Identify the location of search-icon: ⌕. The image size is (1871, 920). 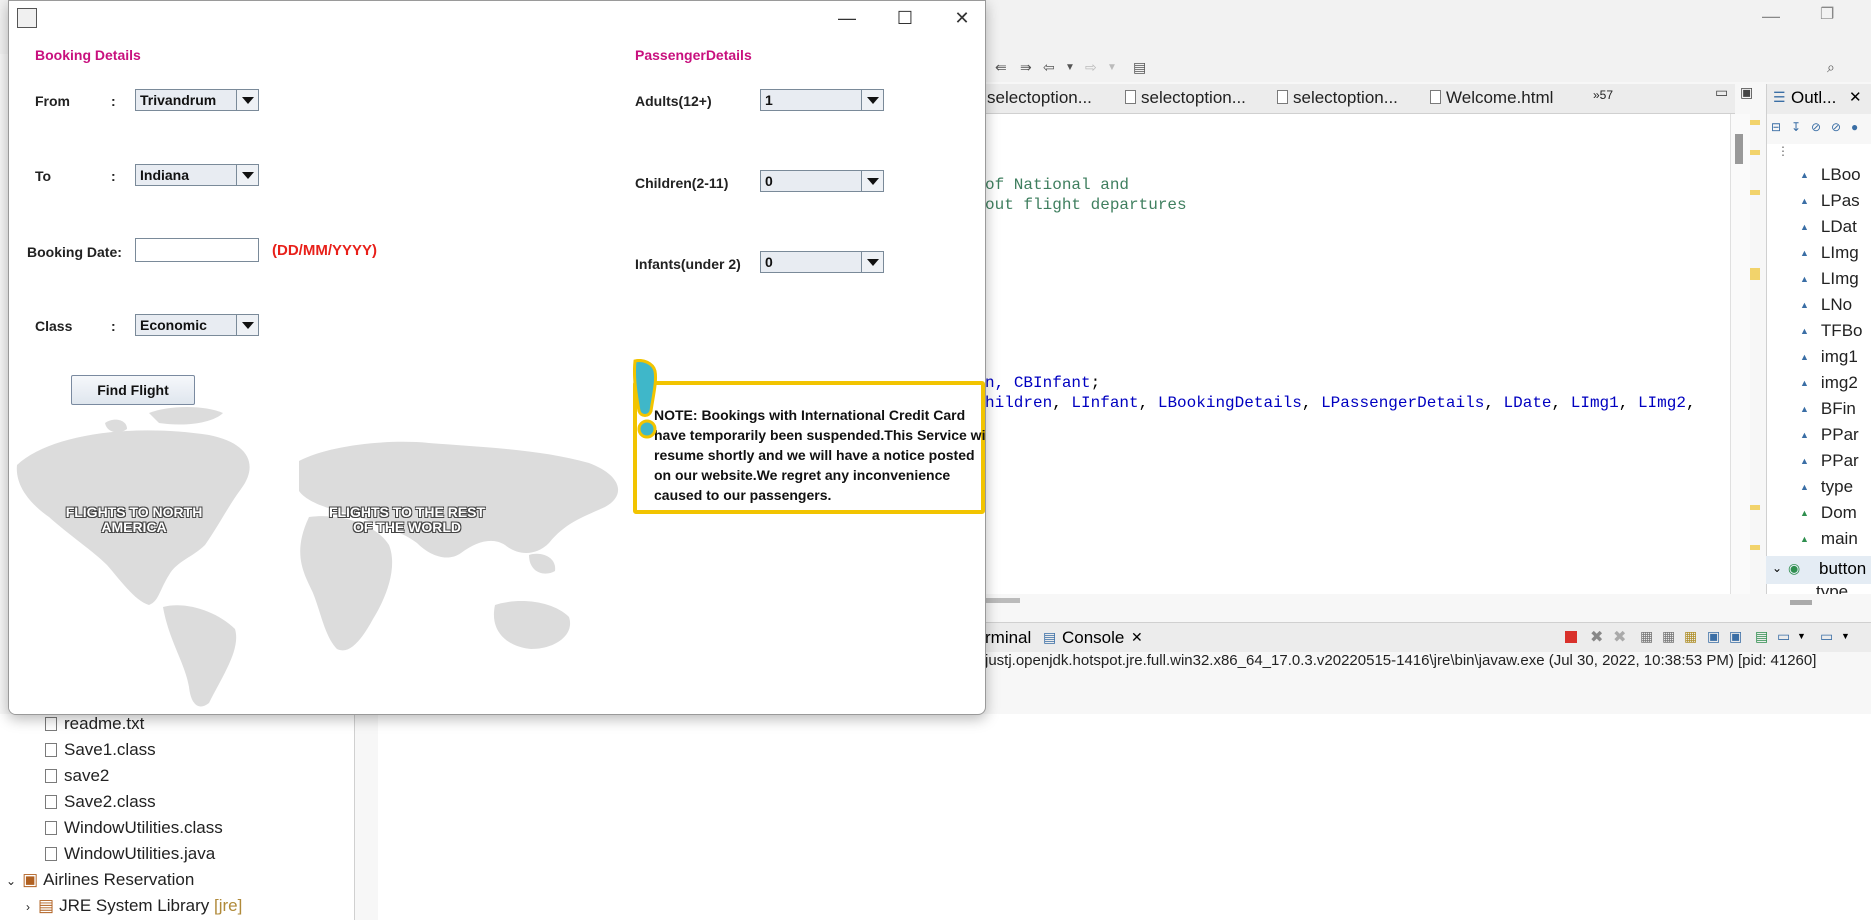
(1831, 67).